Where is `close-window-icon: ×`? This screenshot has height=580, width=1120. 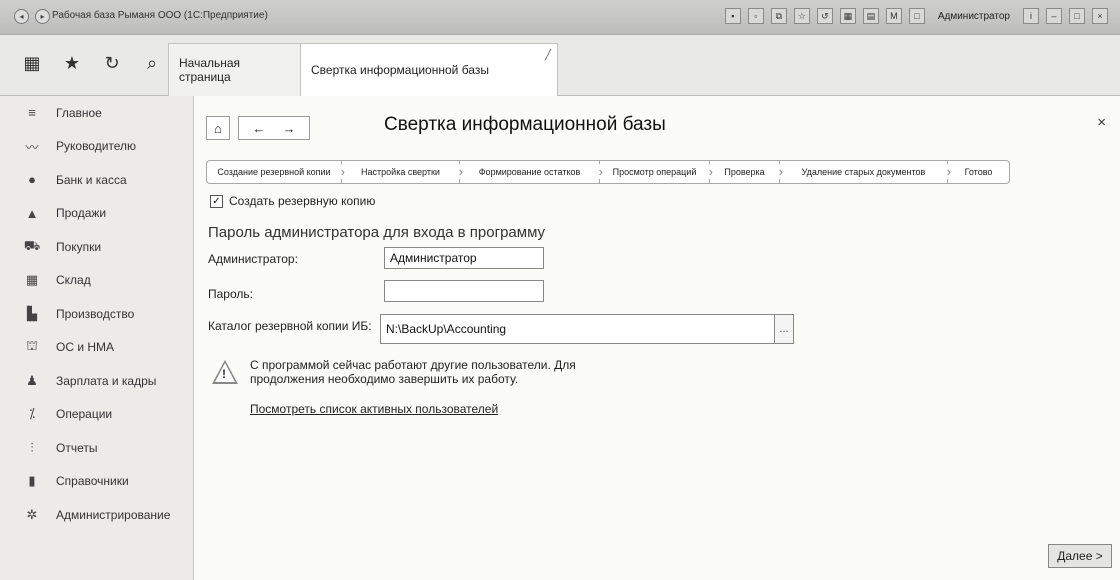
close-window-icon: × is located at coordinates (1100, 16).